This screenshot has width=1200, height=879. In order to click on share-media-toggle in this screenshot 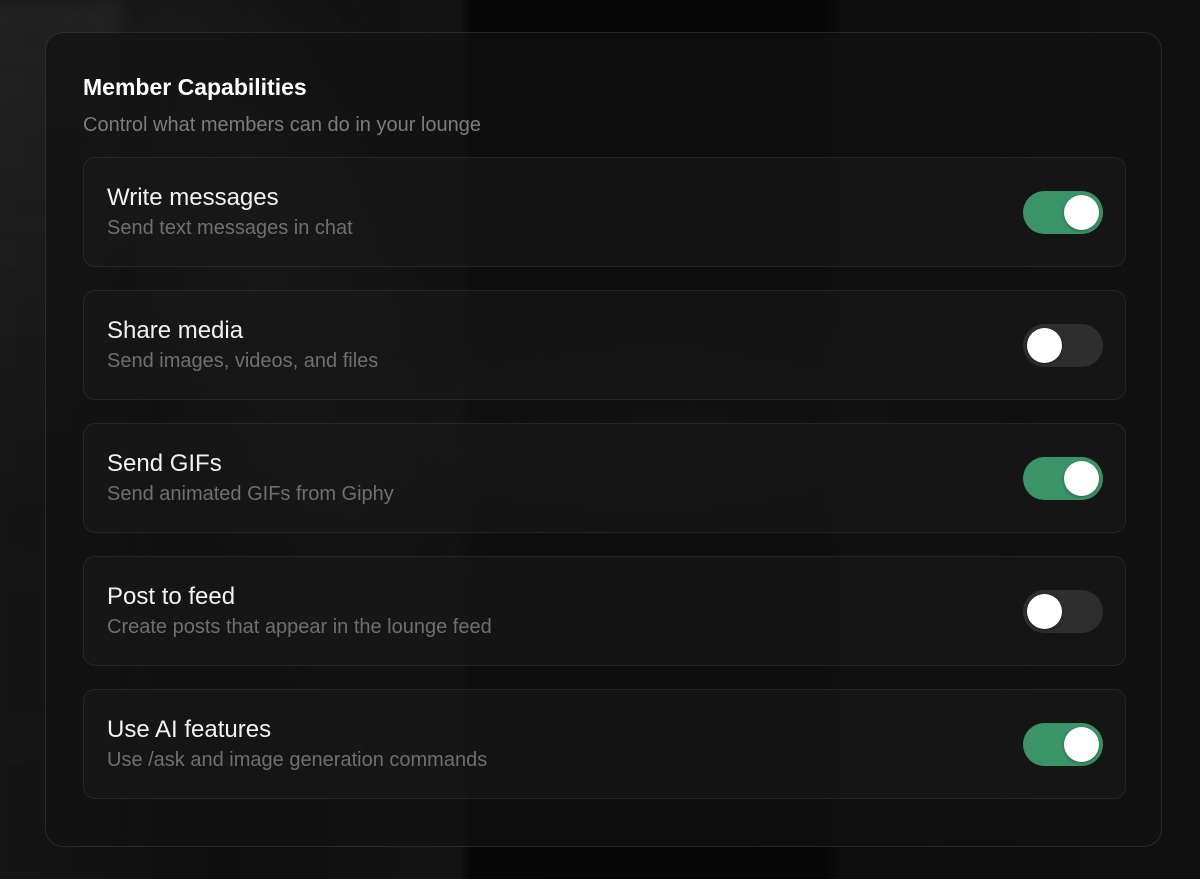, I will do `click(1063, 345)`.